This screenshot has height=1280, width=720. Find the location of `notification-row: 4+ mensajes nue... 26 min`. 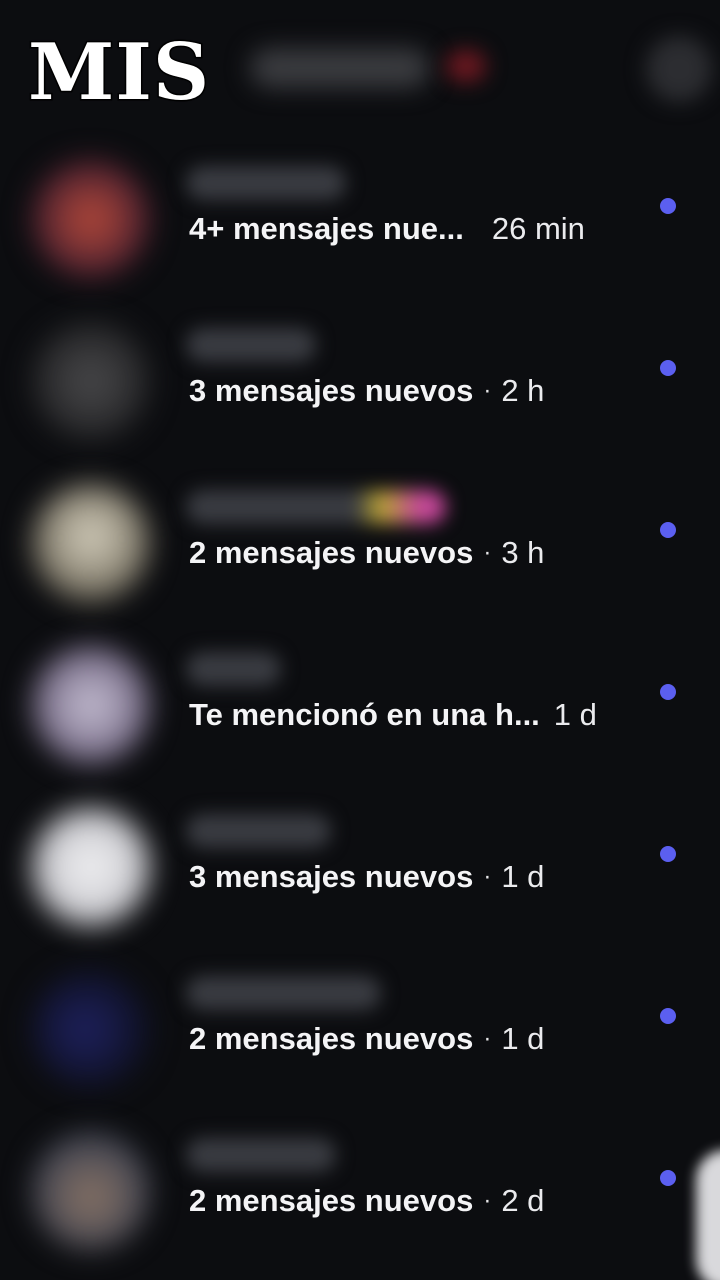

notification-row: 4+ mensajes nue... 26 min is located at coordinates (360, 227).